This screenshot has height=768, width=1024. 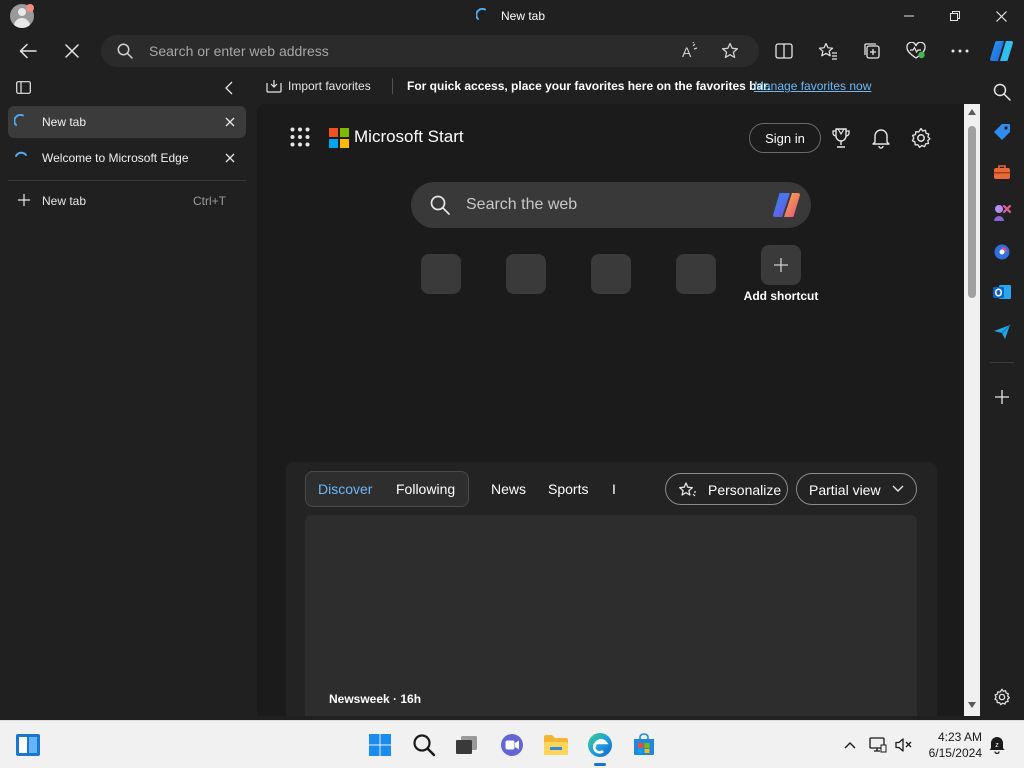 I want to click on active-app-indicator, so click(x=600, y=764).